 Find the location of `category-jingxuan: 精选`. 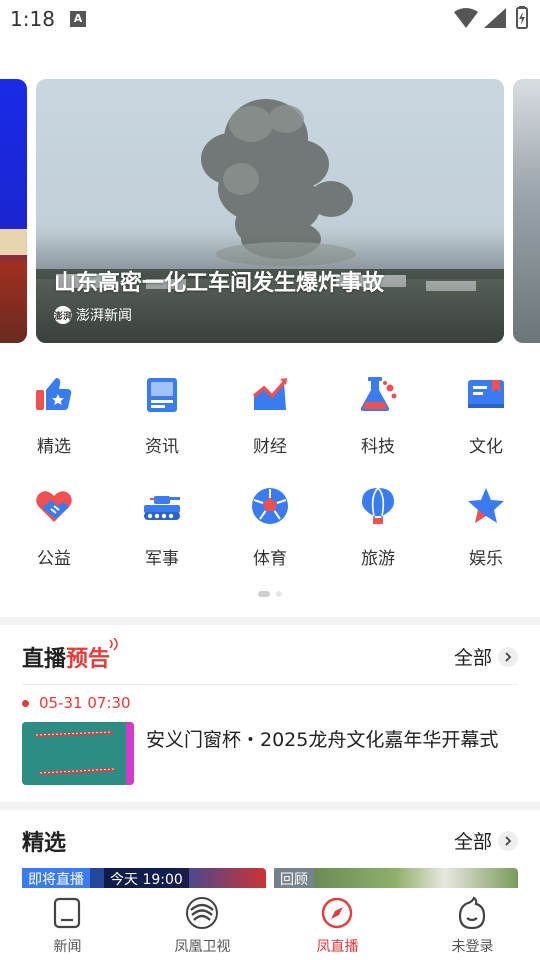

category-jingxuan: 精选 is located at coordinates (54, 420).